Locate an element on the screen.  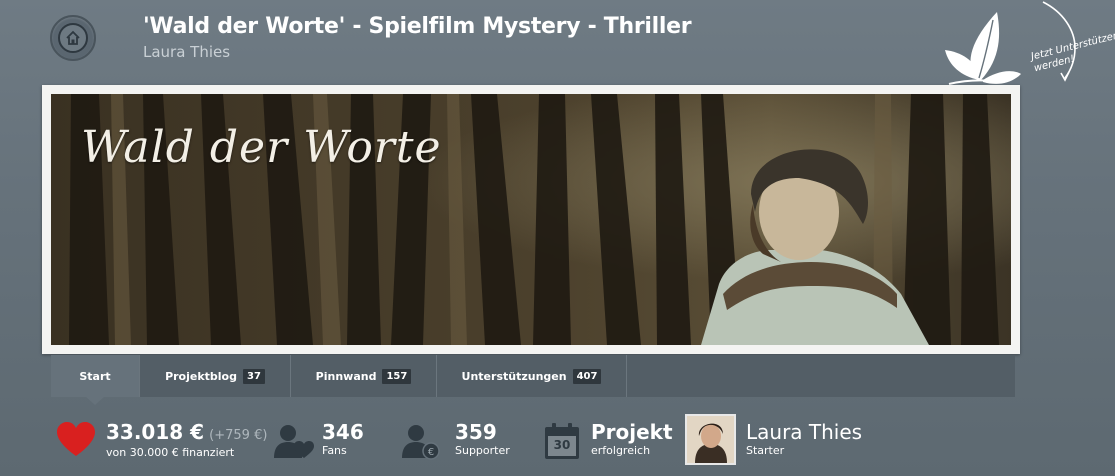
project-author-link: Laura Thies is located at coordinates (186, 52).